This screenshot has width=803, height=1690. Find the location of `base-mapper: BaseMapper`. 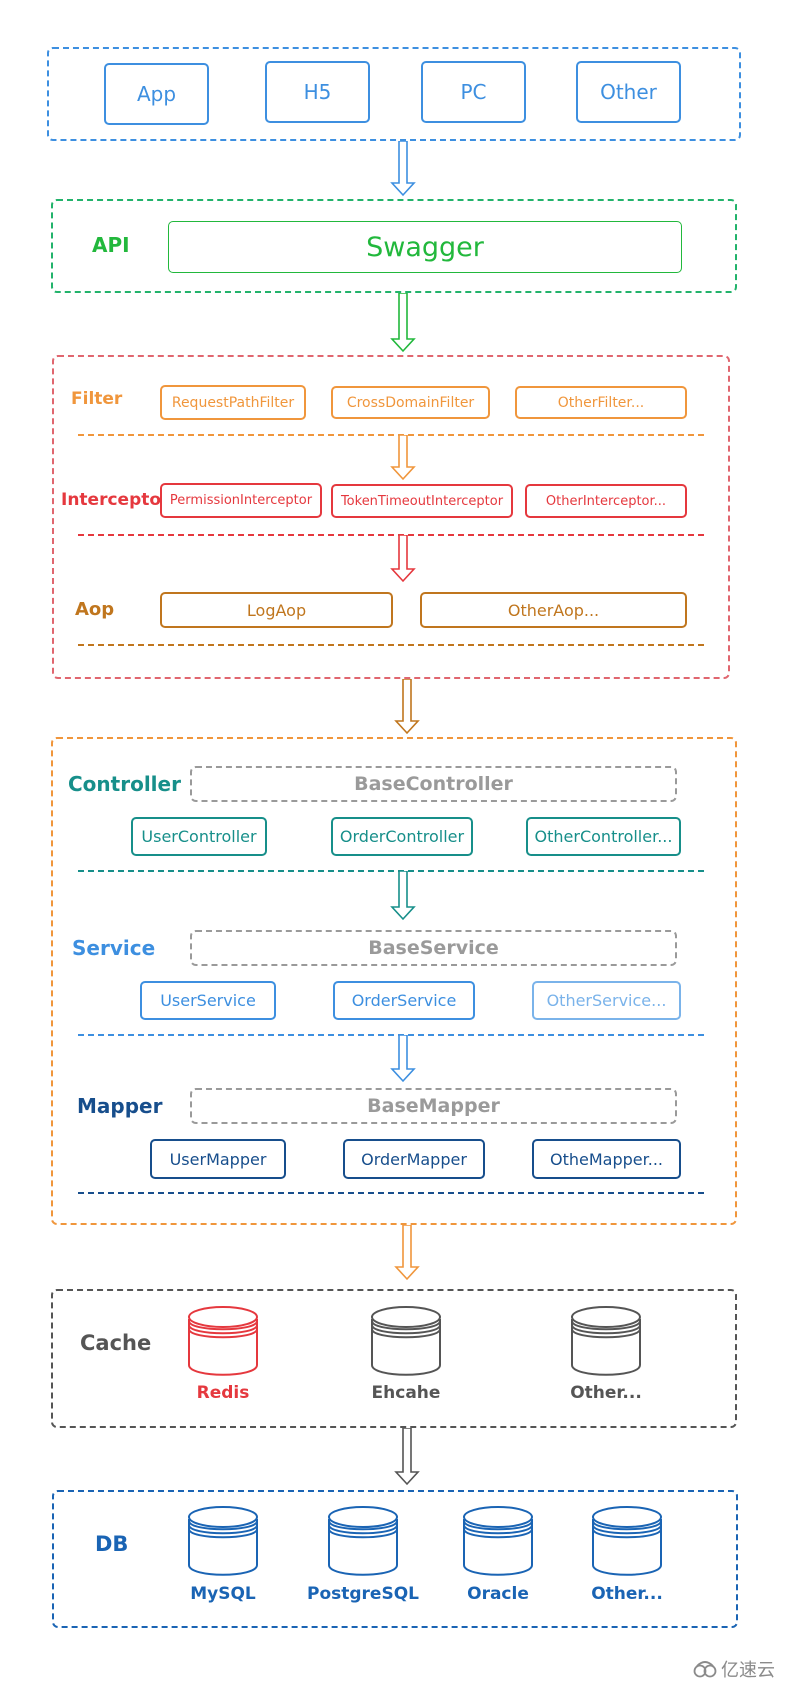

base-mapper: BaseMapper is located at coordinates (433, 1106).